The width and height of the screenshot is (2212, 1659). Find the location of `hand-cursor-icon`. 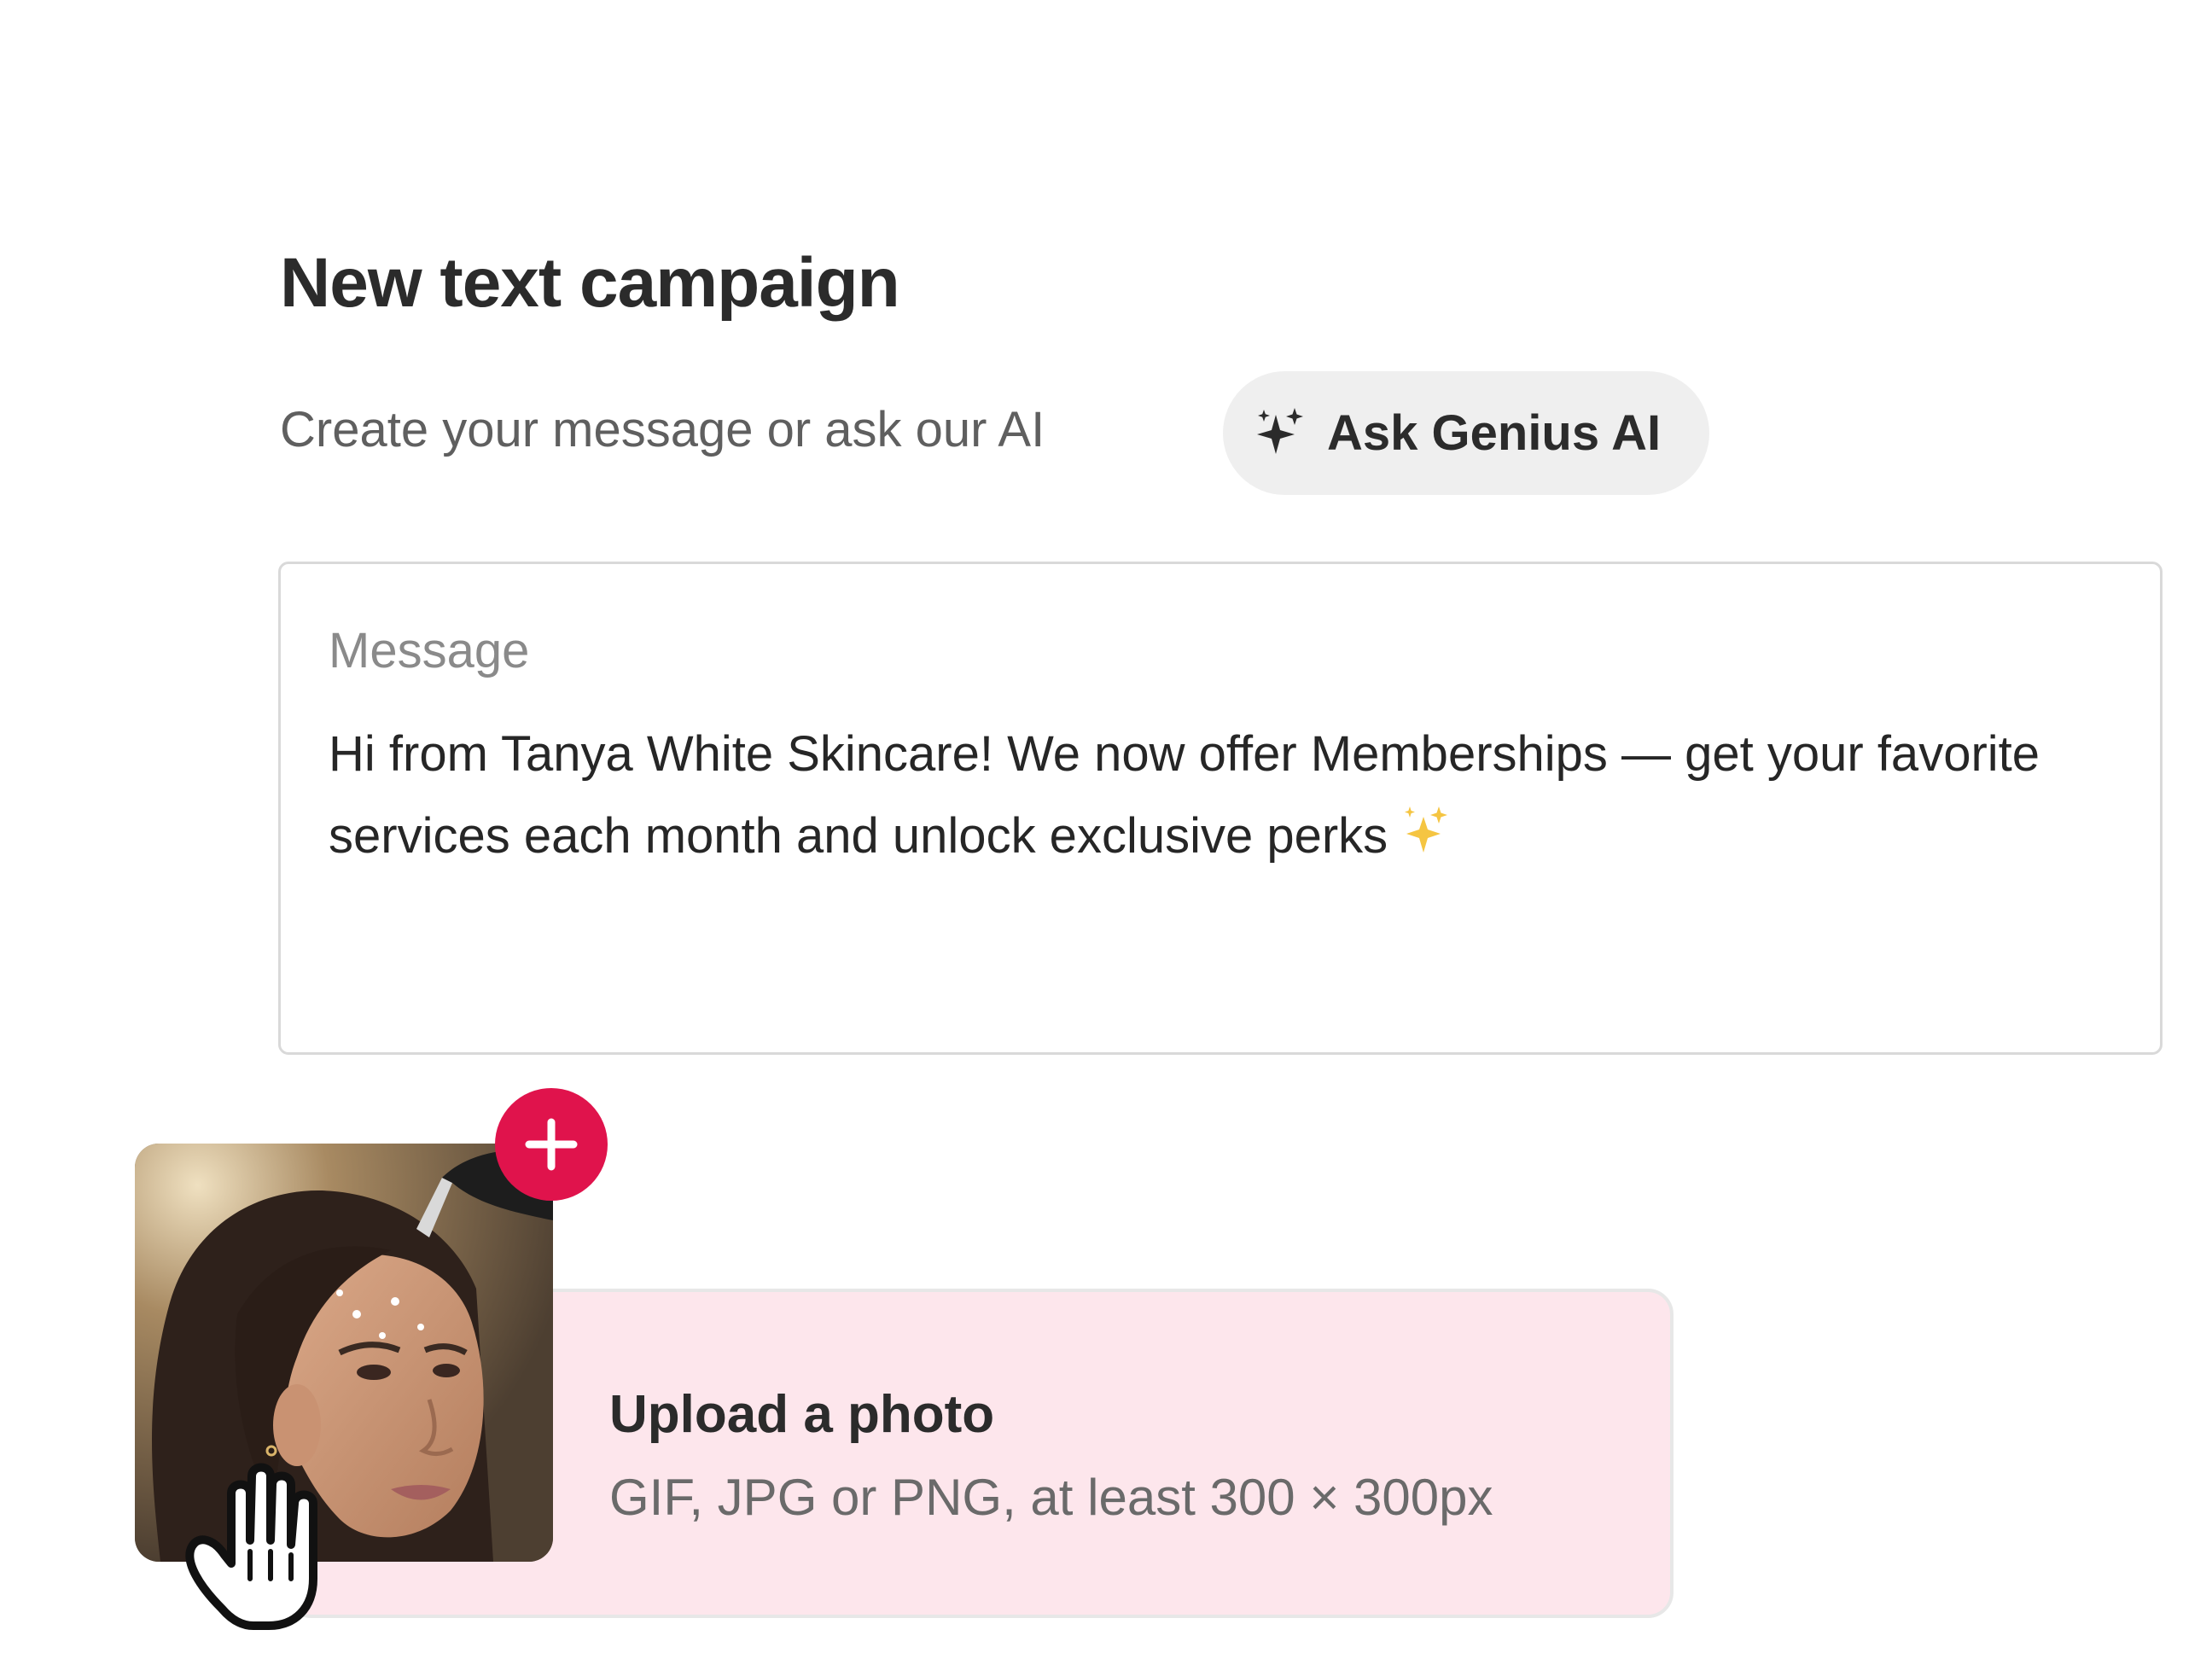

hand-cursor-icon is located at coordinates (251, 1546).